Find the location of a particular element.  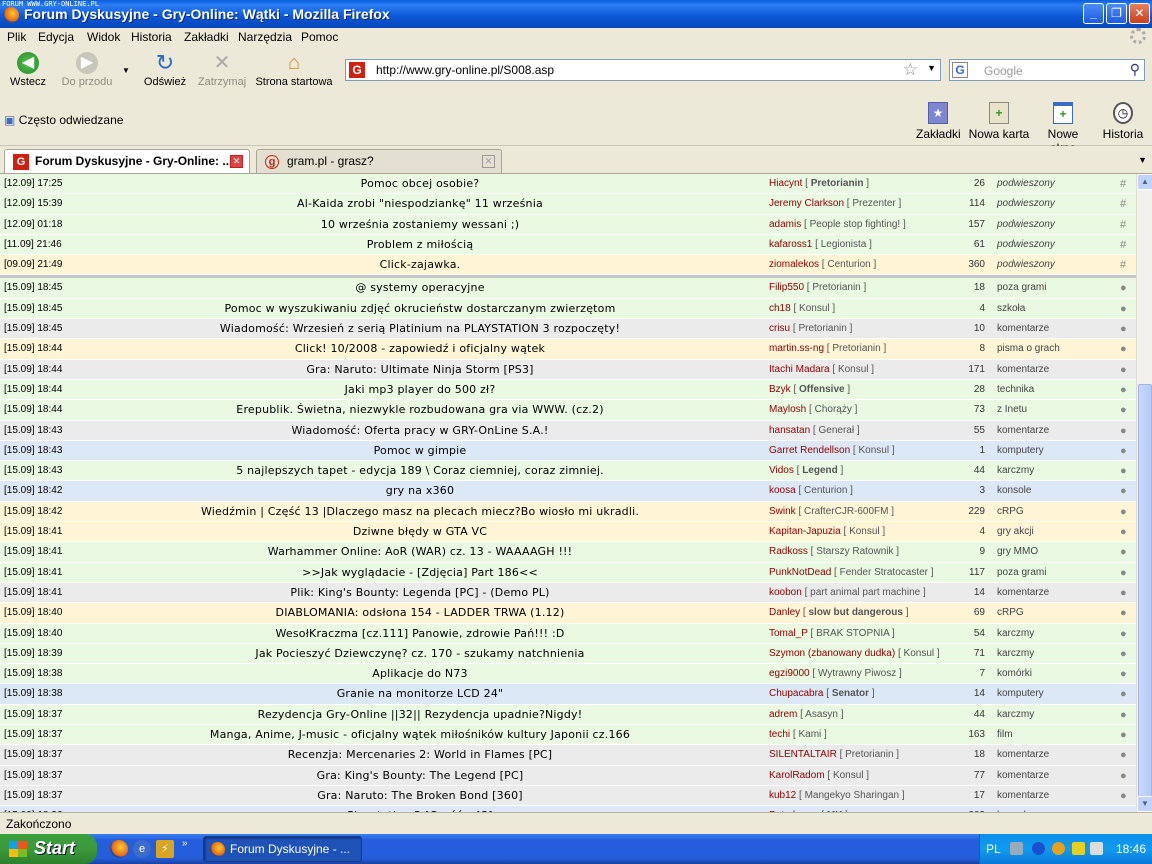

author-link: Radkoss is located at coordinates (788, 551).